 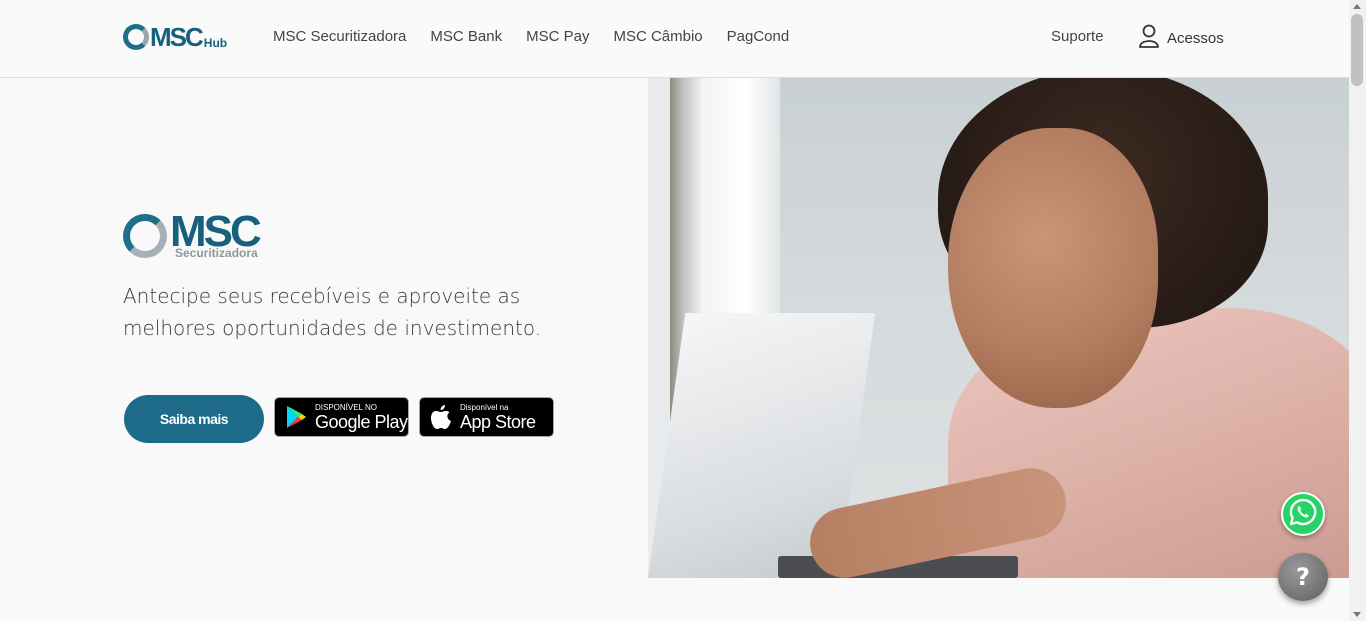 I want to click on app-store-big-text: App Store, so click(x=498, y=421).